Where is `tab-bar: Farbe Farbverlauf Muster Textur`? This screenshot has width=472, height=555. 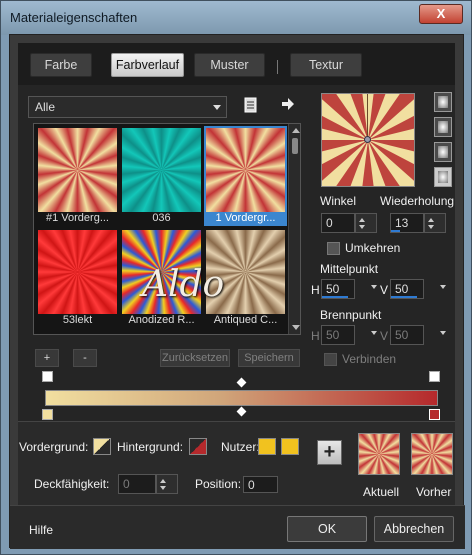
tab-bar: Farbe Farbverlauf Muster Textur is located at coordinates (236, 64).